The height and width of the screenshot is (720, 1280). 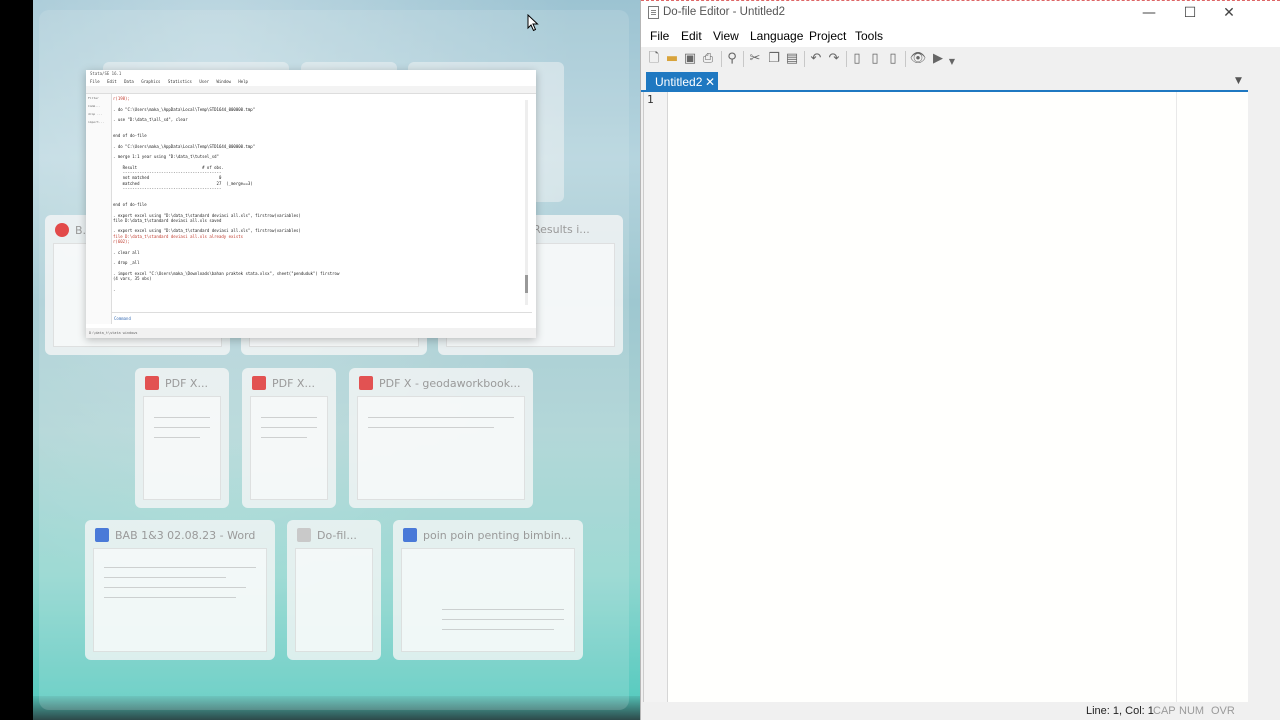 I want to click on tab-untitled2: Untitled2 ✕, so click(x=682, y=82).